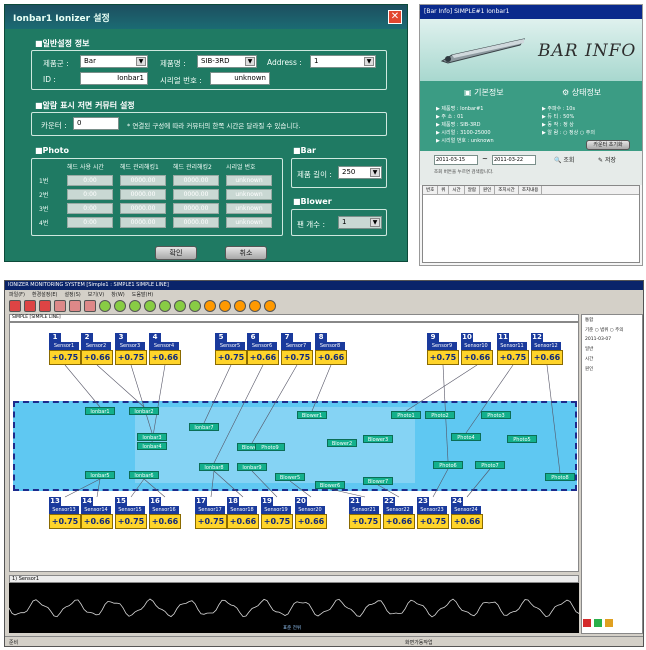 The height and width of the screenshot is (650, 646). I want to click on device-ionbar1: Ionbar1, so click(100, 411).